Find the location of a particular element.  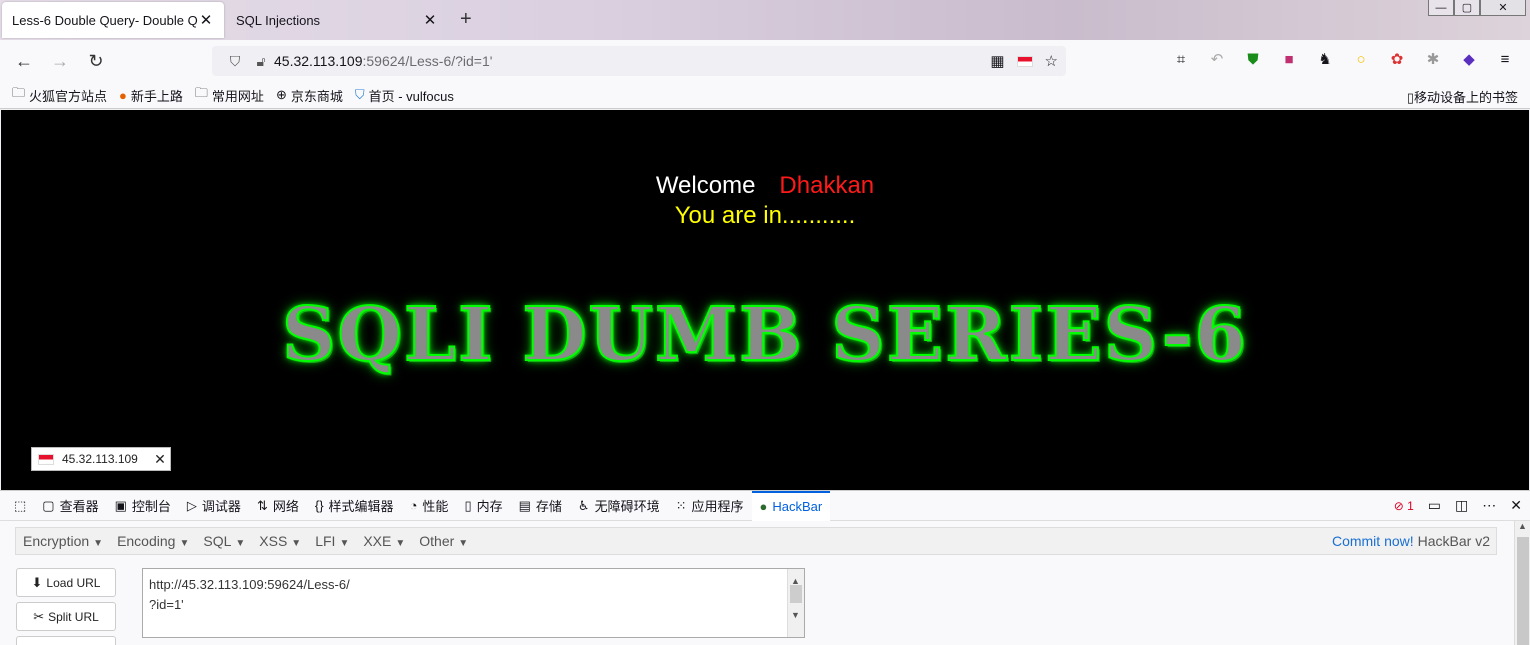

undo-icon: ↶ is located at coordinates (1217, 59).